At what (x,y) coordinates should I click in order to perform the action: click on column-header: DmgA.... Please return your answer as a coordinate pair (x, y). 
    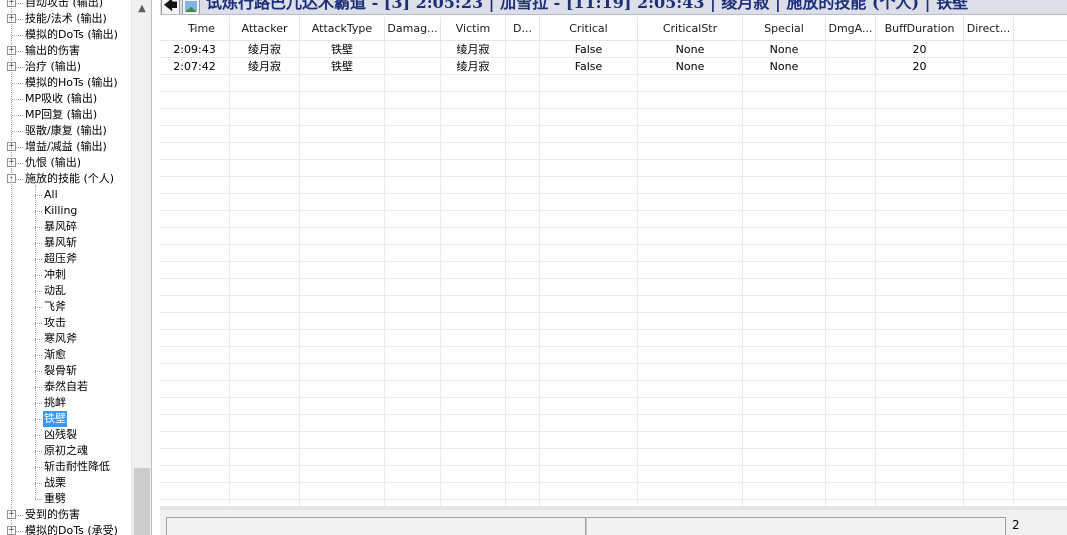
    Looking at the image, I should click on (851, 29).